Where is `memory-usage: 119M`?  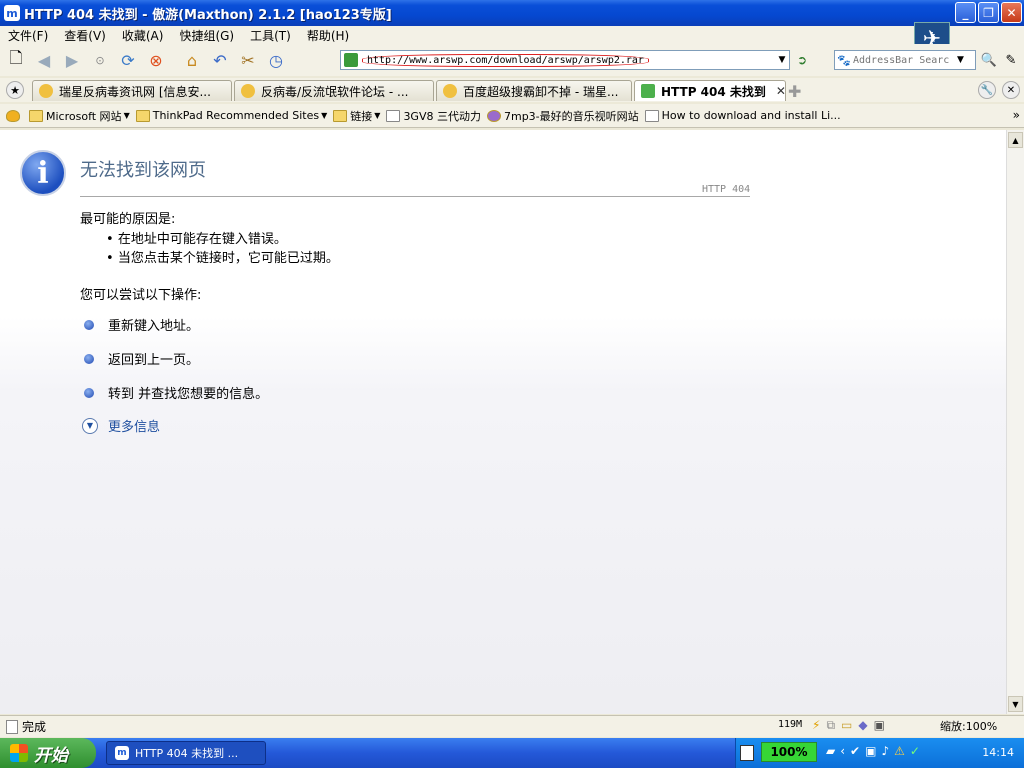 memory-usage: 119M is located at coordinates (790, 724).